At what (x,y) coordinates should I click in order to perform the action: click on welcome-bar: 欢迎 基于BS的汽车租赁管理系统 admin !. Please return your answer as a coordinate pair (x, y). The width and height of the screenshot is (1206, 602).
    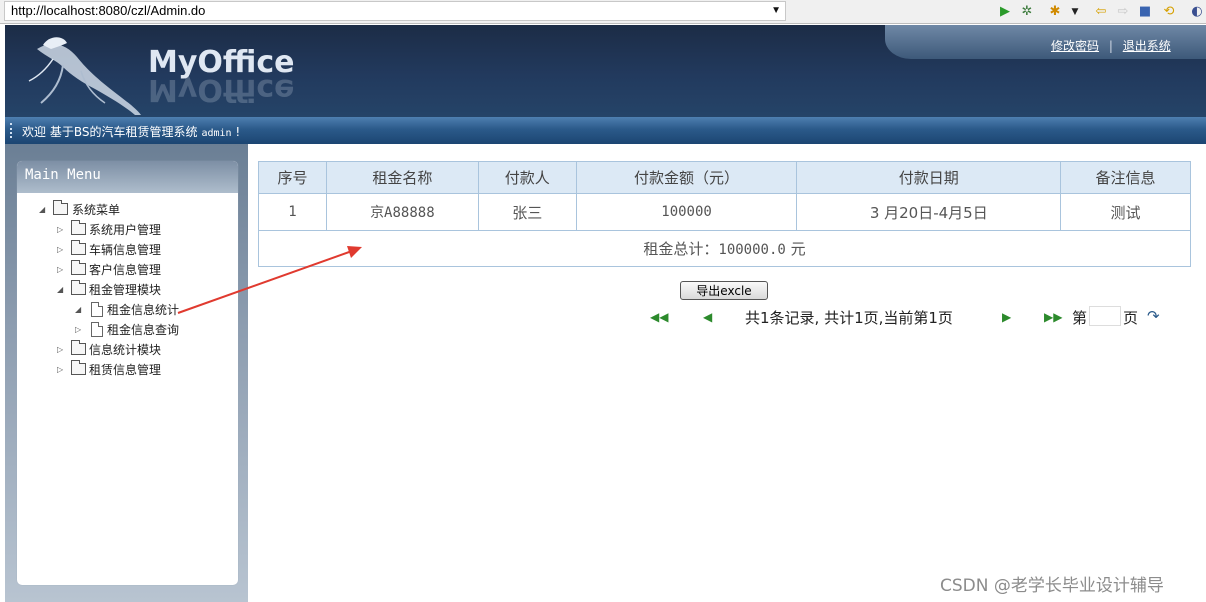
    Looking at the image, I should click on (605, 130).